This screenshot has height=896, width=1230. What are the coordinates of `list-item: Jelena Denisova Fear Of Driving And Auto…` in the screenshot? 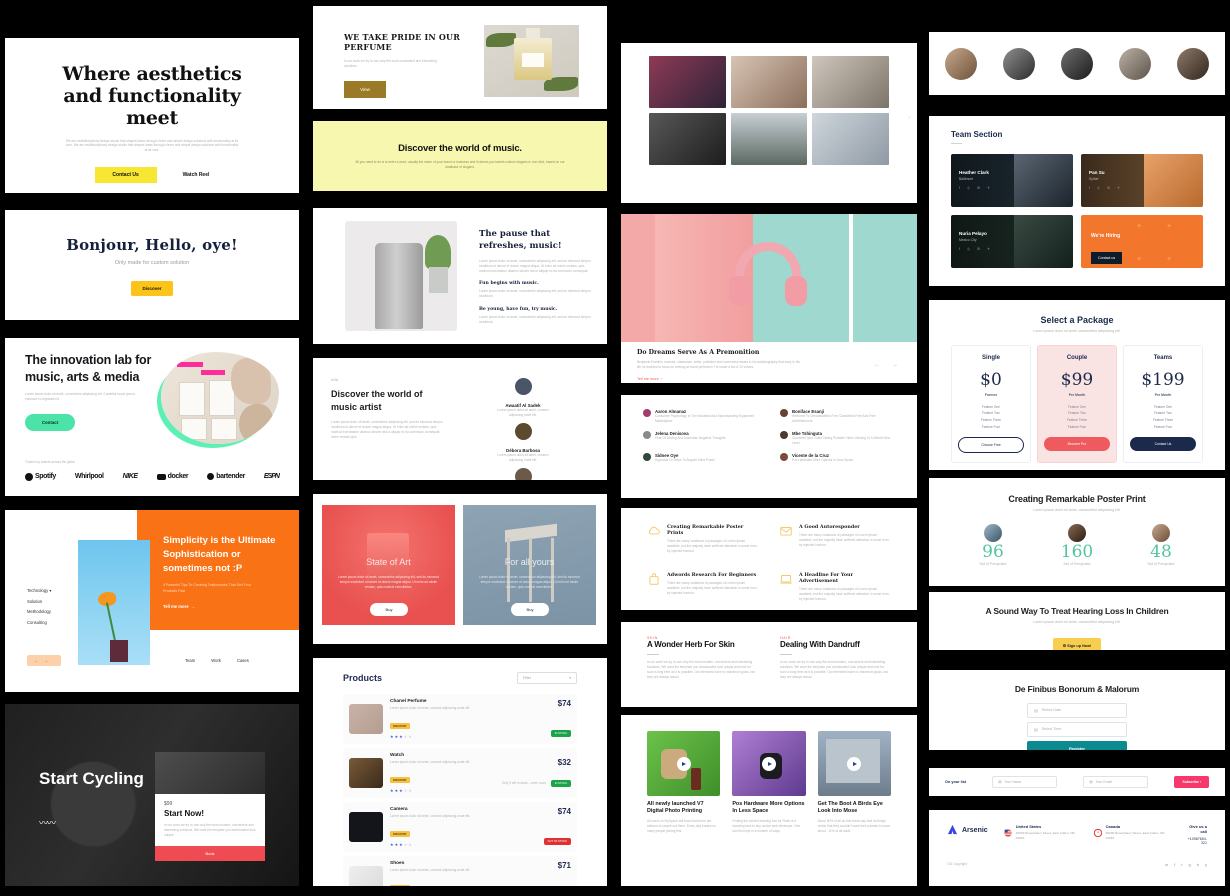 It's located at (700, 438).